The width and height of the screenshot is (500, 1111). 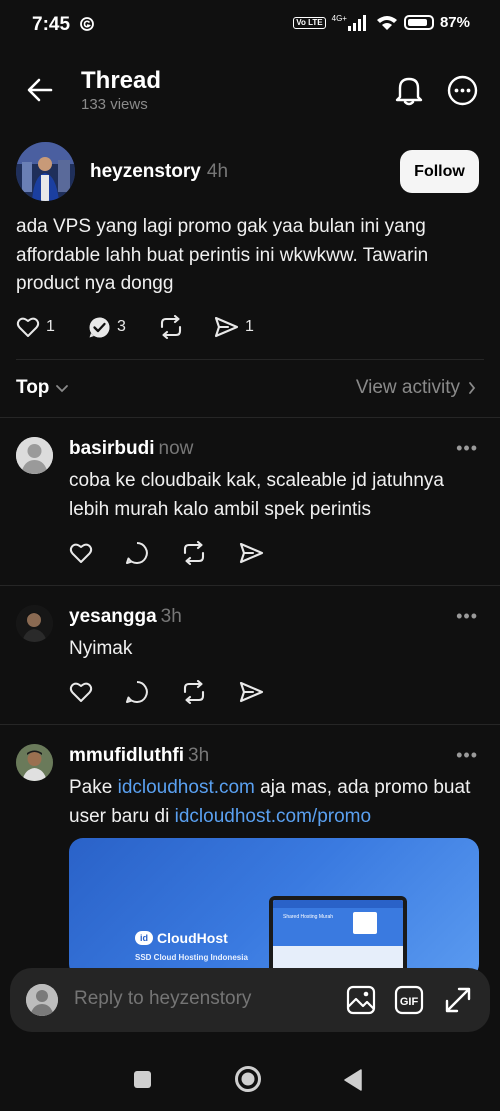 What do you see at coordinates (186, 327) in the screenshot?
I see `repost-button` at bounding box center [186, 327].